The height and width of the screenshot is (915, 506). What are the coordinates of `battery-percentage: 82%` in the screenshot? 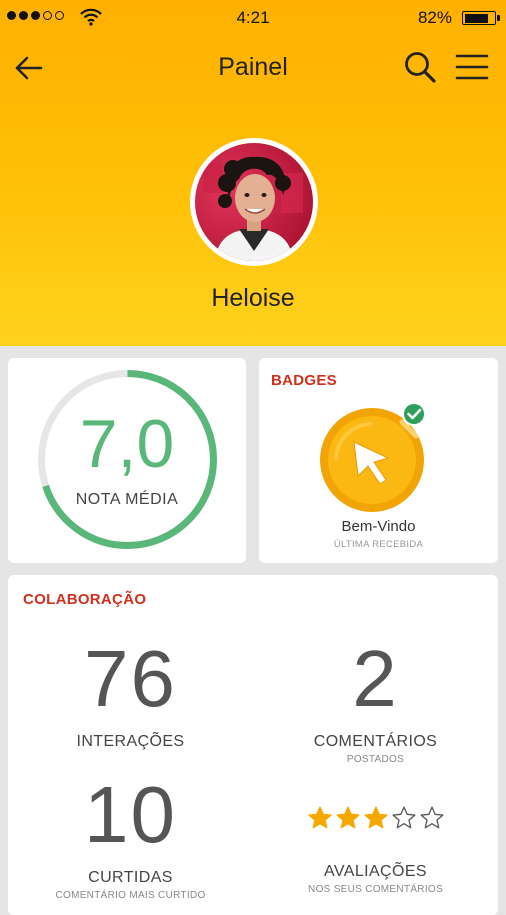 It's located at (434, 17).